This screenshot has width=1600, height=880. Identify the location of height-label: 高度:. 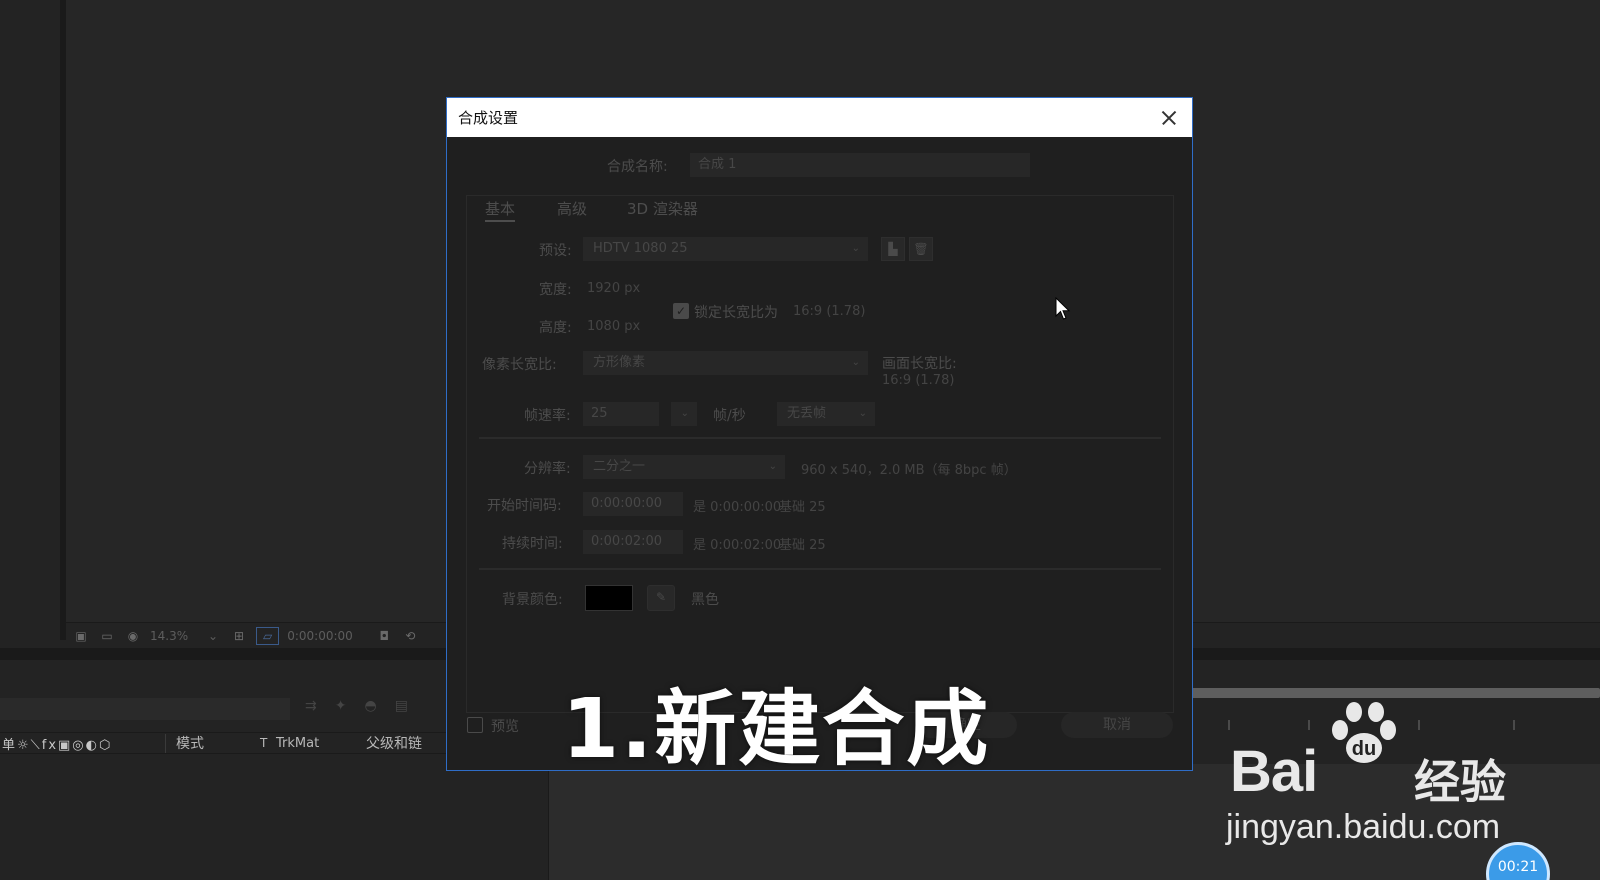
(555, 328).